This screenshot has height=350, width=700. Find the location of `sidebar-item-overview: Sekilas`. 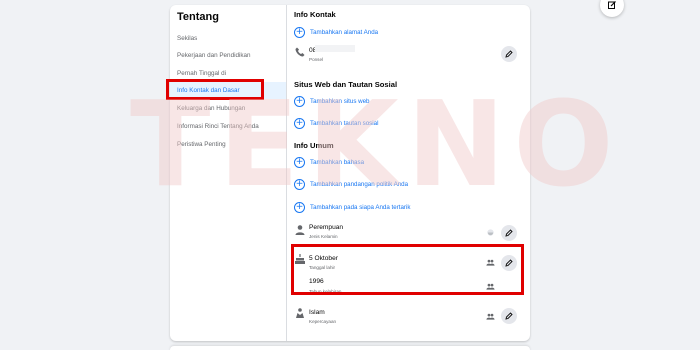

sidebar-item-overview: Sekilas is located at coordinates (228, 38).